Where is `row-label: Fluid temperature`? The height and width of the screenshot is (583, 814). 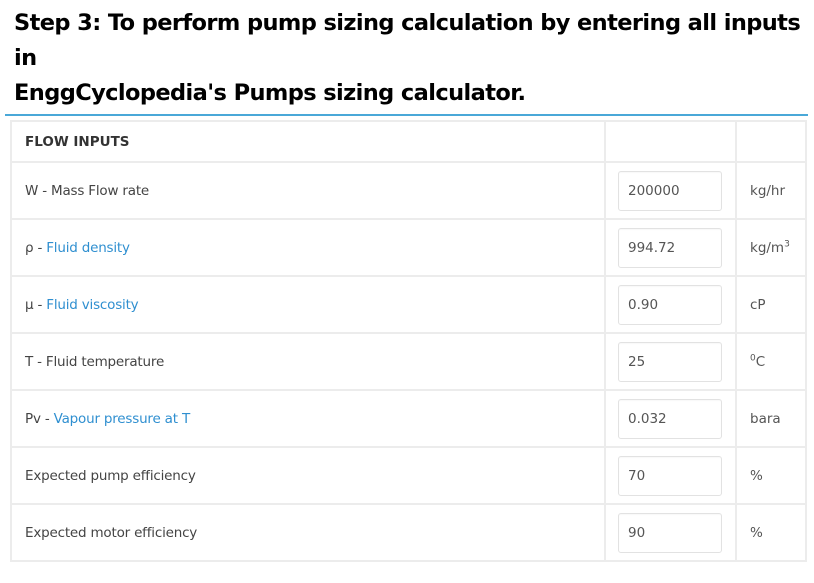
row-label: Fluid temperature is located at coordinates (105, 361).